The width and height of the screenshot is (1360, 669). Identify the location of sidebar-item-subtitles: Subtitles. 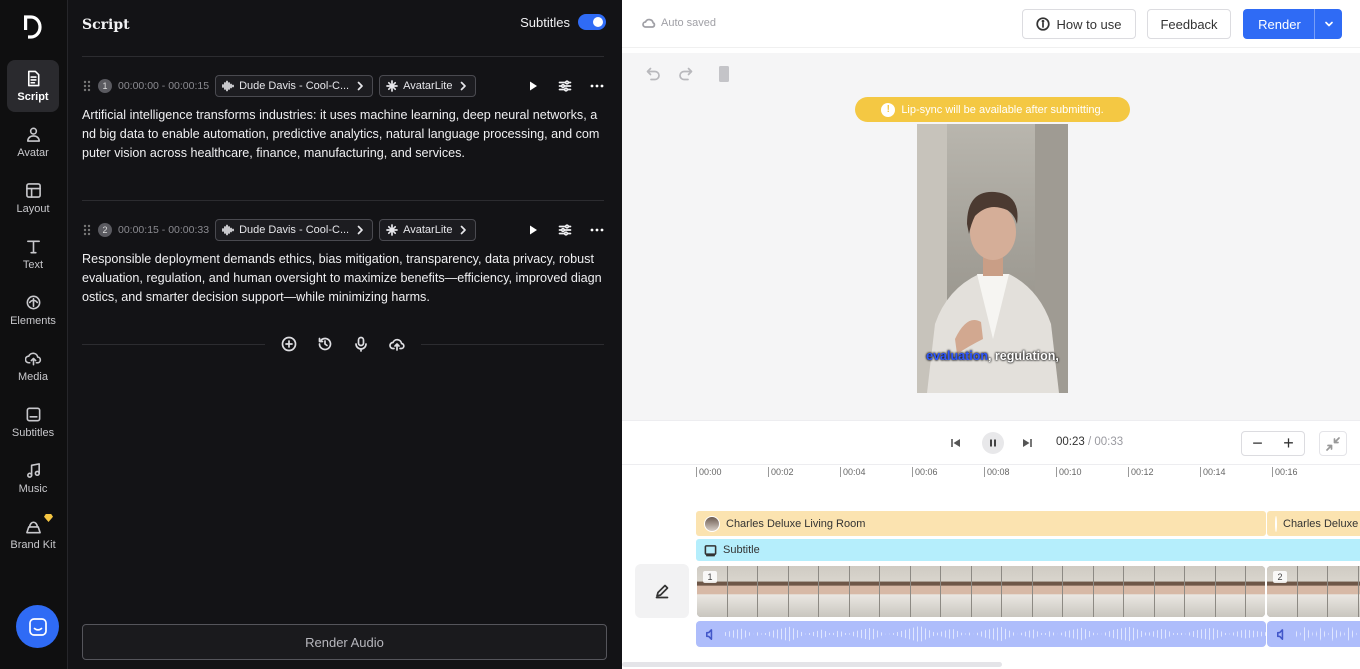
(33, 422).